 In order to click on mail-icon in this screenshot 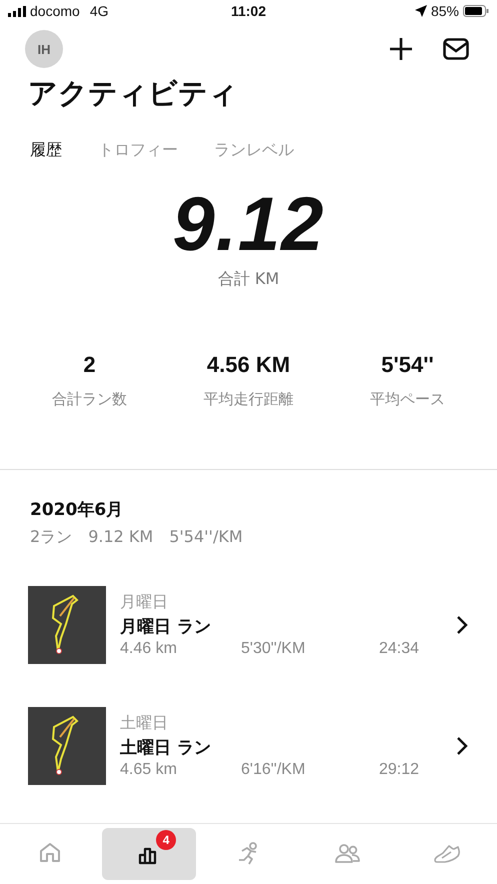, I will do `click(456, 49)`.